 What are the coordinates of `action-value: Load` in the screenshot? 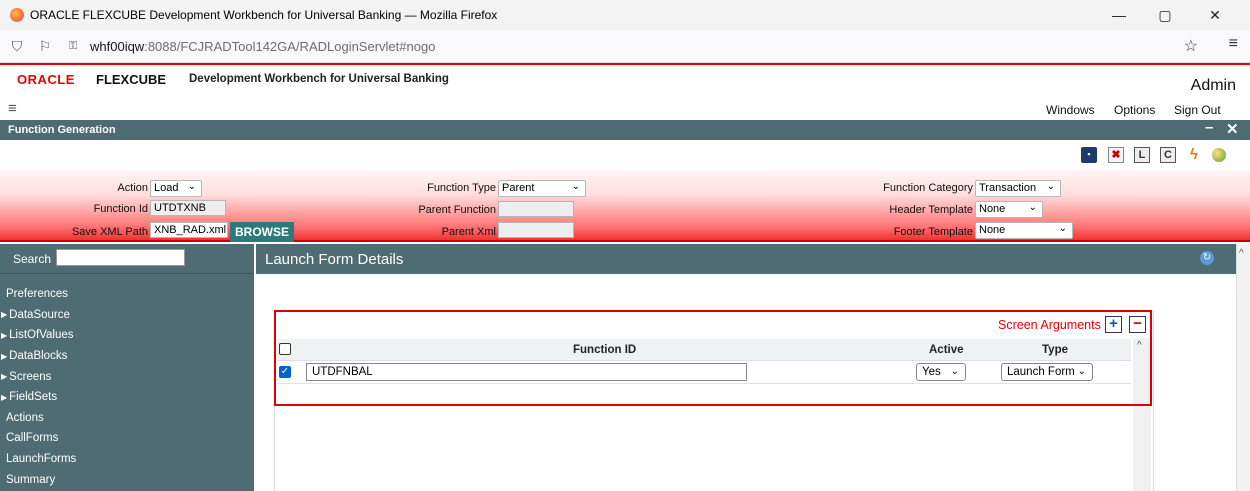 It's located at (166, 188).